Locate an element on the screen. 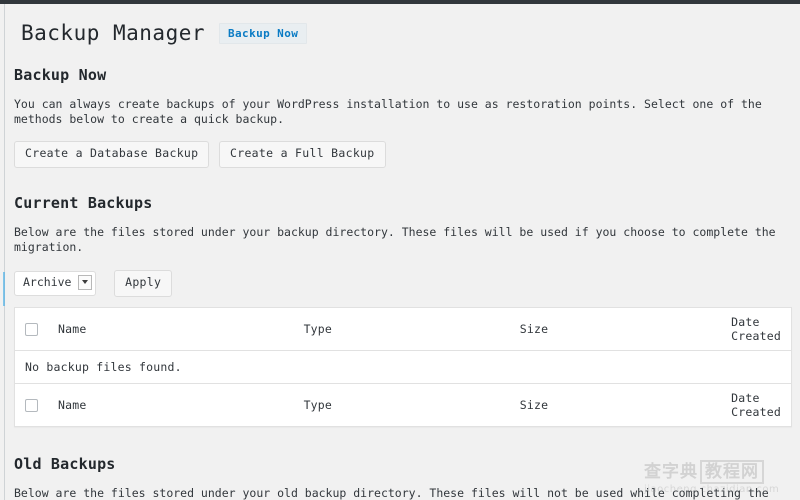 The width and height of the screenshot is (800, 500). current-backups-table-body: No backup files found. is located at coordinates (403, 366).